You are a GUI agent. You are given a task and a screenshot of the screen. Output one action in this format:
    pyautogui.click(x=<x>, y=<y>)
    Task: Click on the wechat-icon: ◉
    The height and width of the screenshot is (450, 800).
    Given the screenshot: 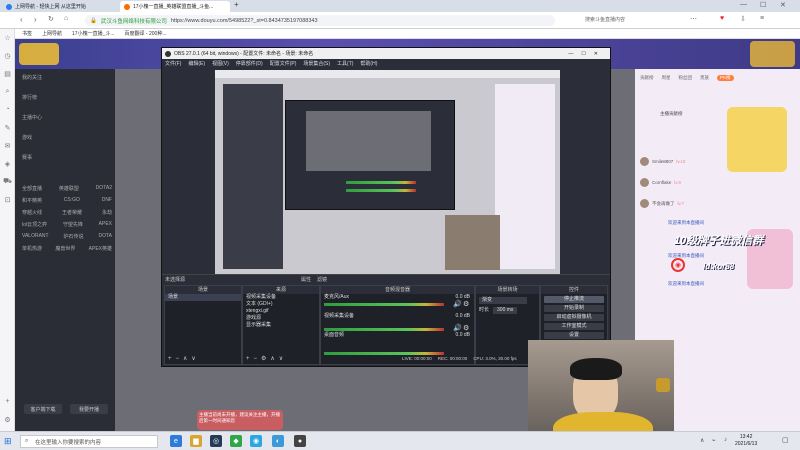 What is the action you would take?
    pyautogui.click(x=256, y=441)
    